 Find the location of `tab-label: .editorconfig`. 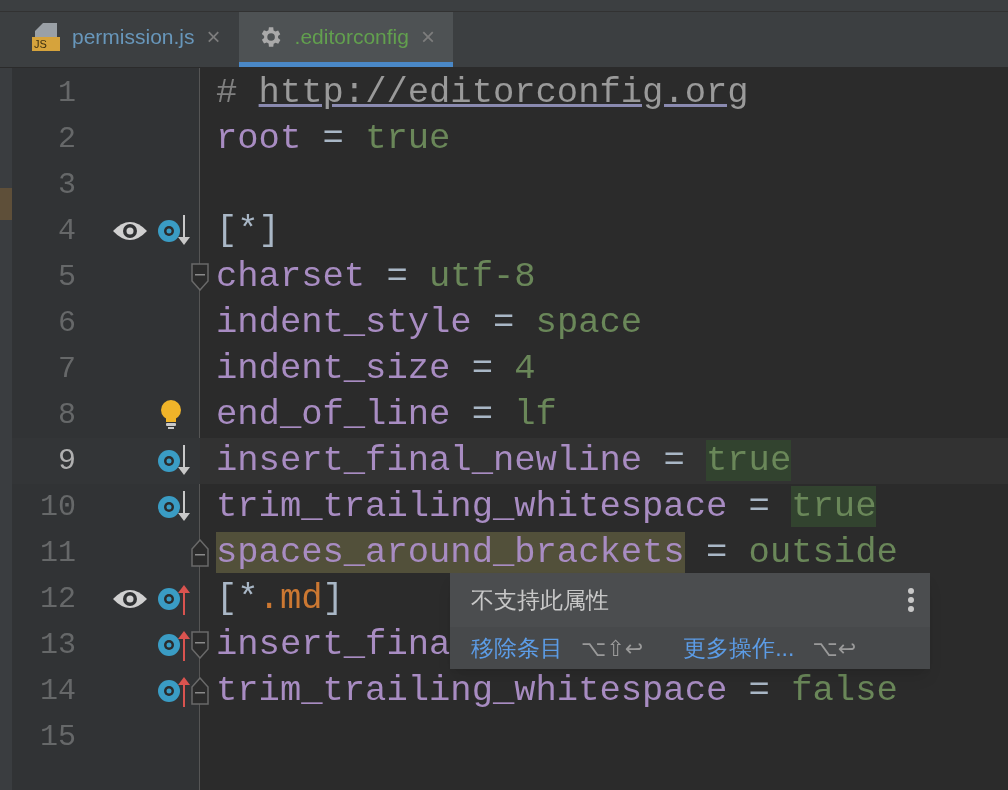

tab-label: .editorconfig is located at coordinates (351, 37).